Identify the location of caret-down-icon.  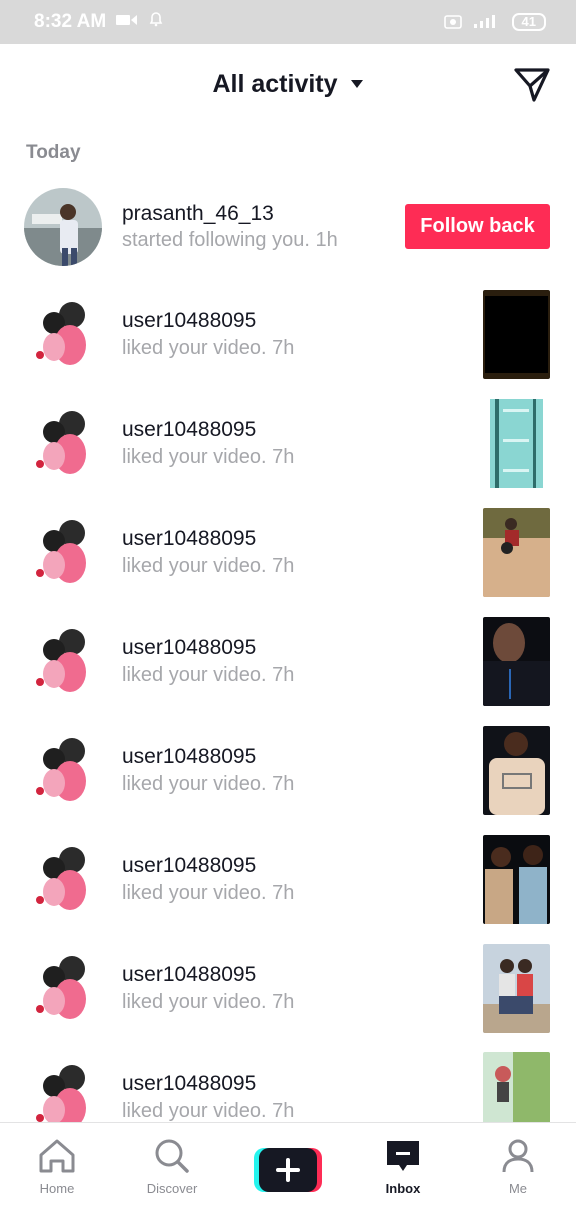
(357, 85).